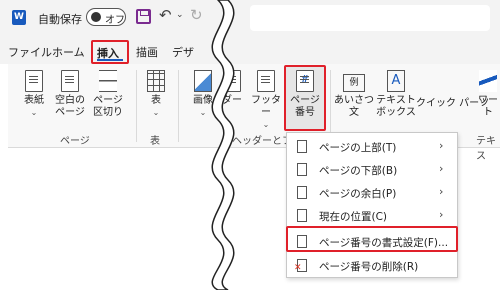  Describe the element at coordinates (302, 192) in the screenshot. I see `page-margin-icon` at that location.